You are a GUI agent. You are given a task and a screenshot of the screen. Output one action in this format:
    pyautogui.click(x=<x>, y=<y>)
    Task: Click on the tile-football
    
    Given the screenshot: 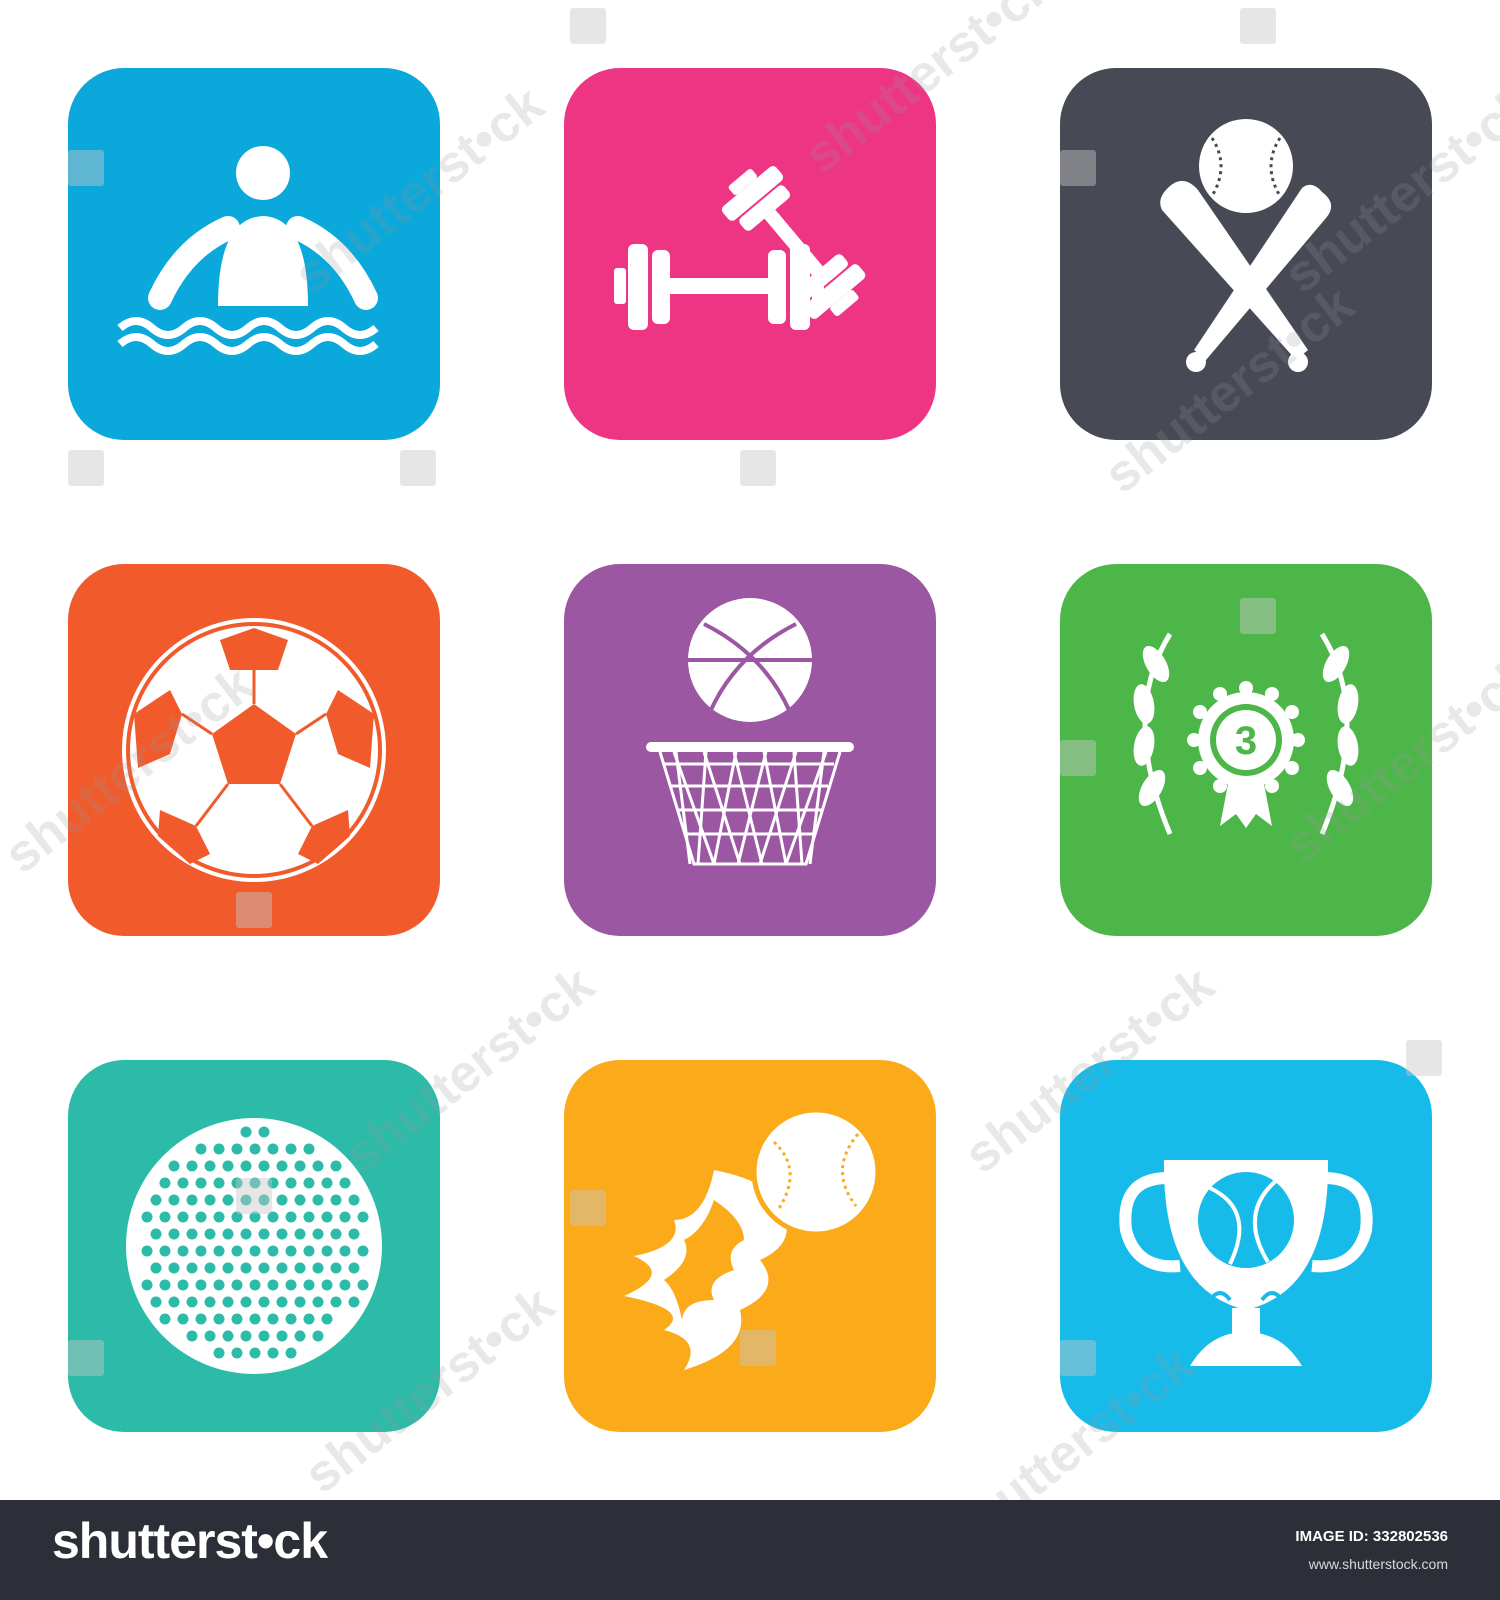 What is the action you would take?
    pyautogui.click(x=254, y=750)
    